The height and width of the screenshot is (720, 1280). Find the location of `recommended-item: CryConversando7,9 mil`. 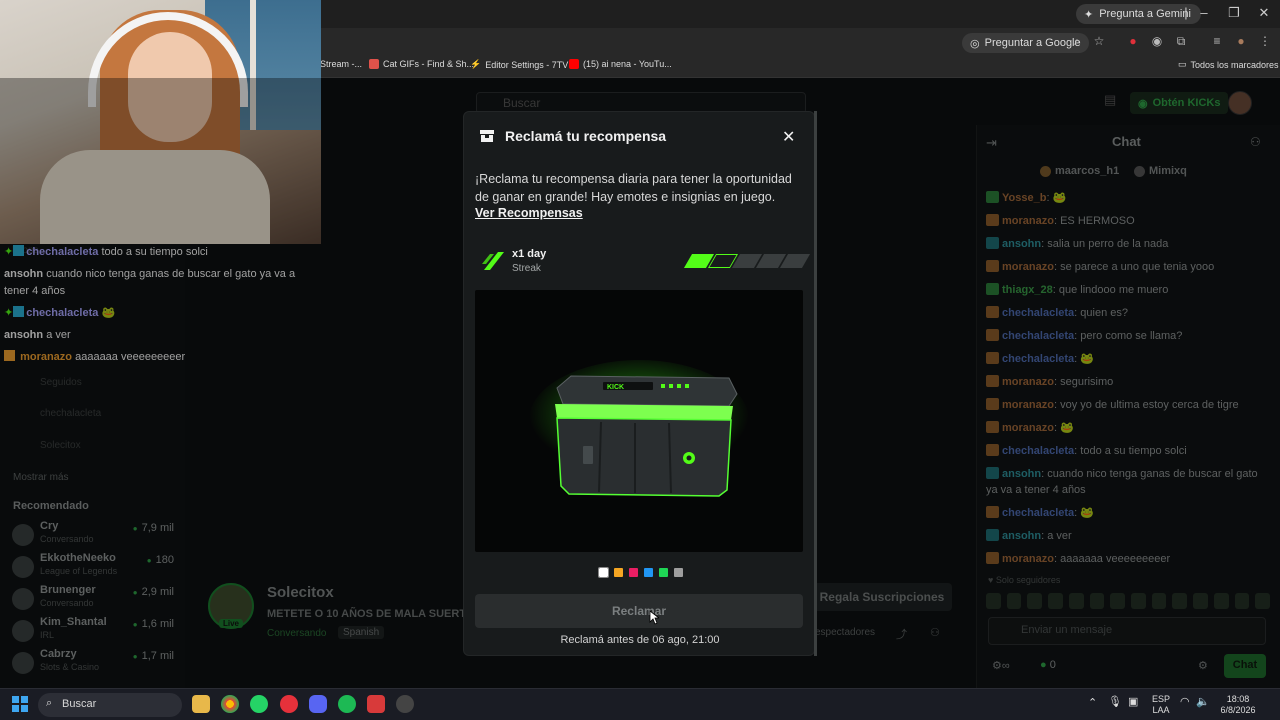

recommended-item: CryConversando7,9 mil is located at coordinates (97, 535).